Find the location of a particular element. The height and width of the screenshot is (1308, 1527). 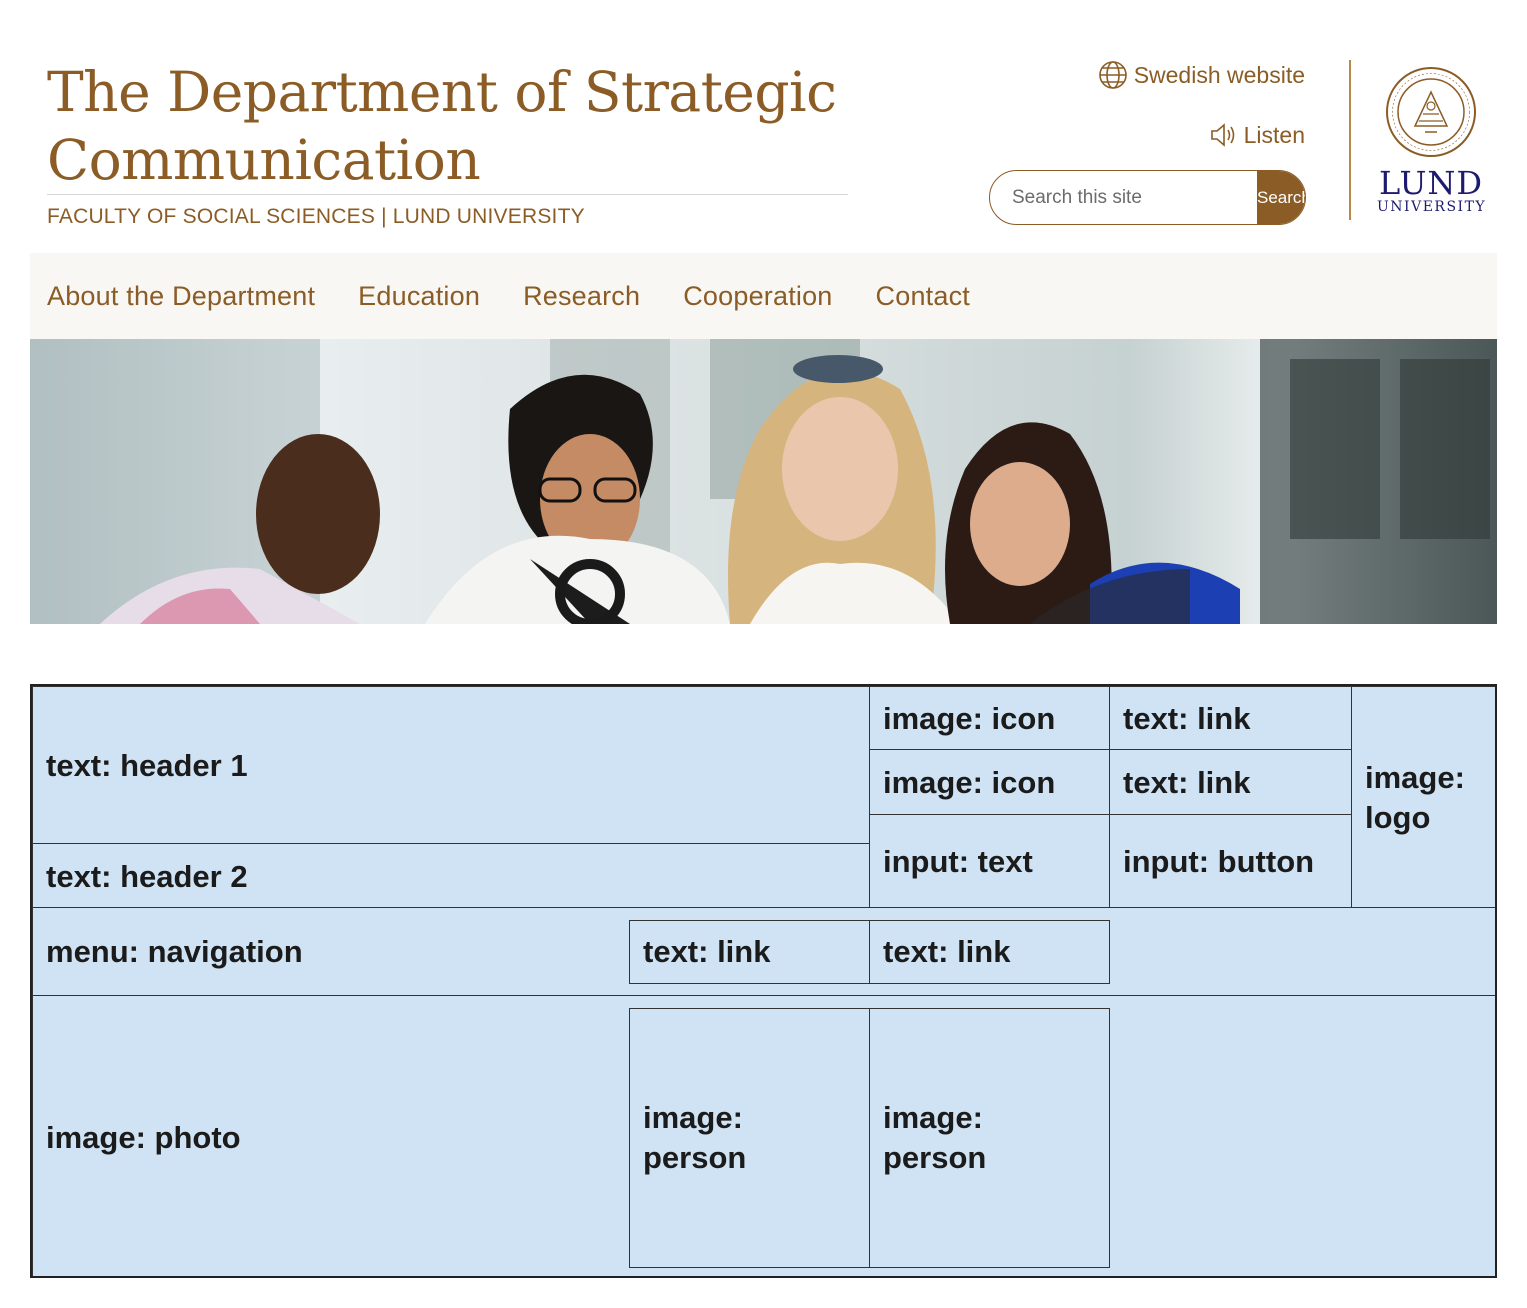

nav-item-research: Research is located at coordinates (581, 296).